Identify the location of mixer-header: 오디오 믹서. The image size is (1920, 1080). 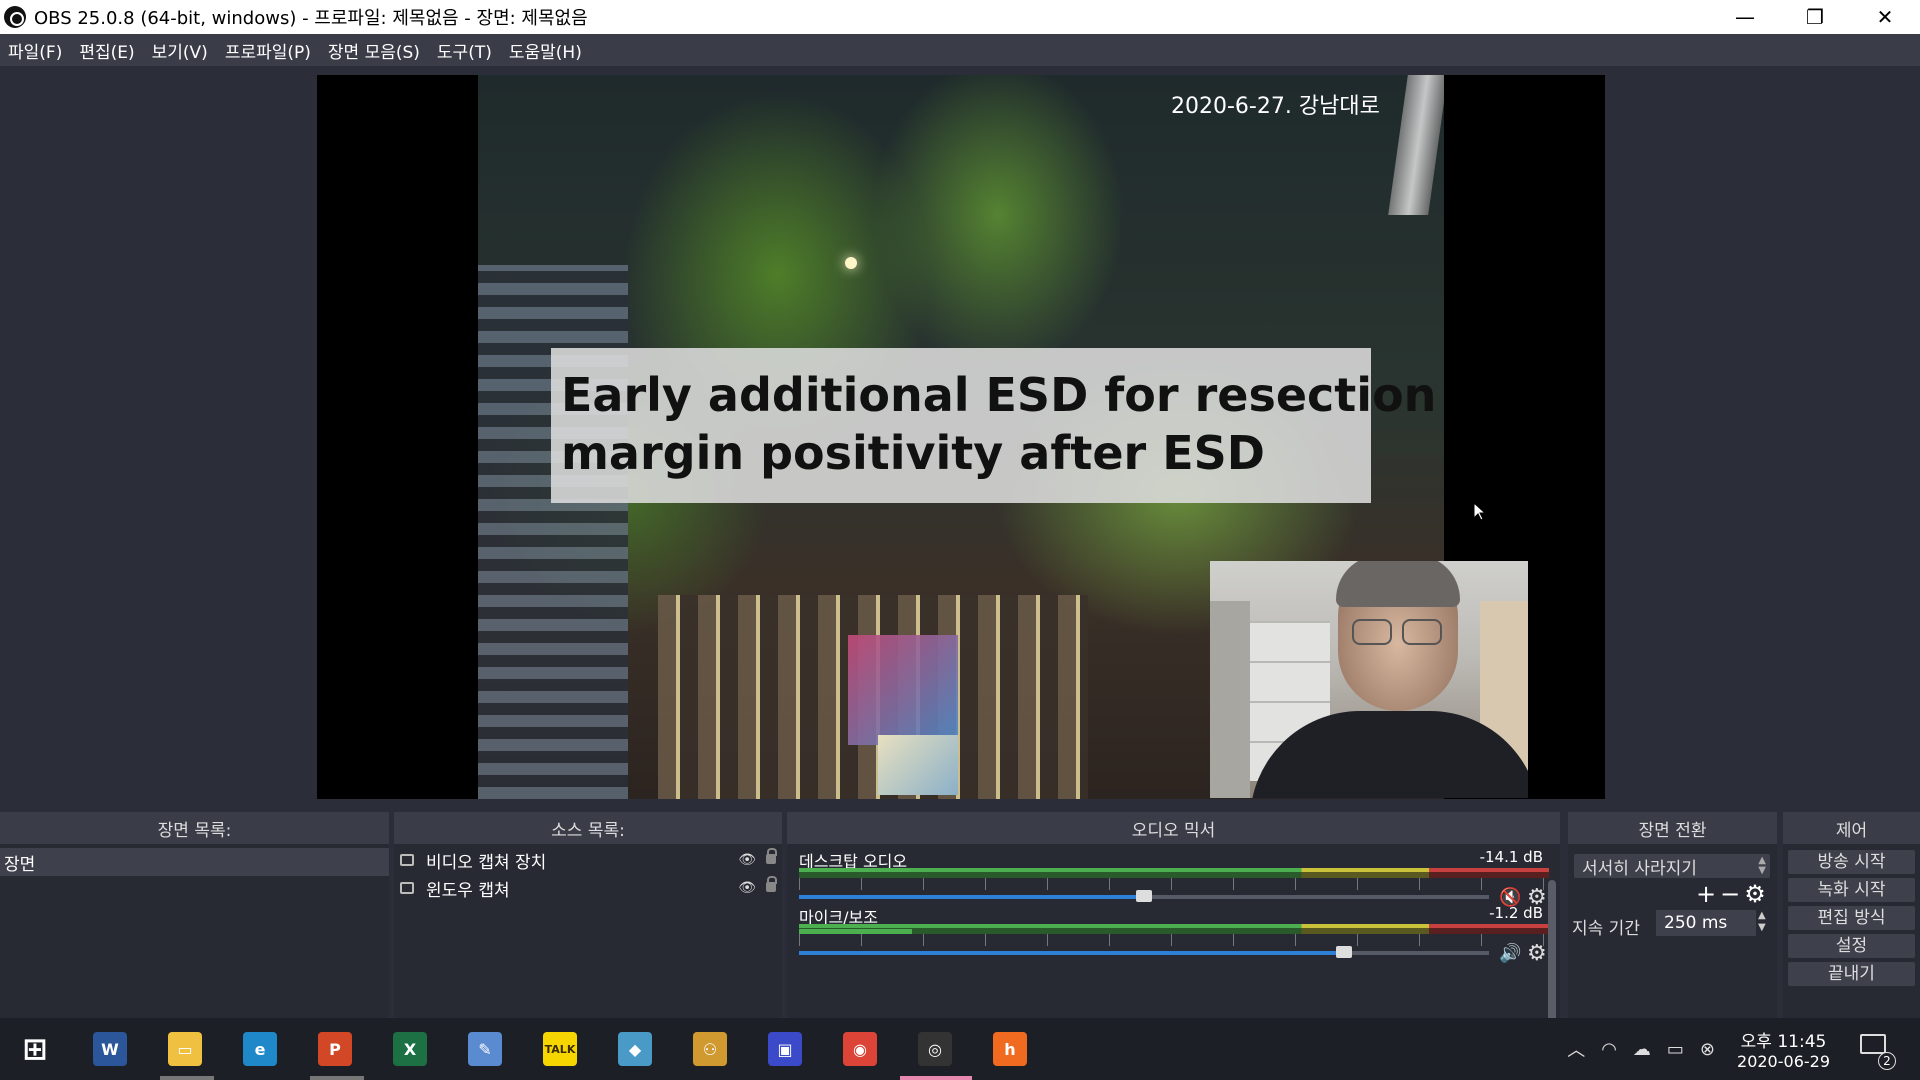
(1173, 828).